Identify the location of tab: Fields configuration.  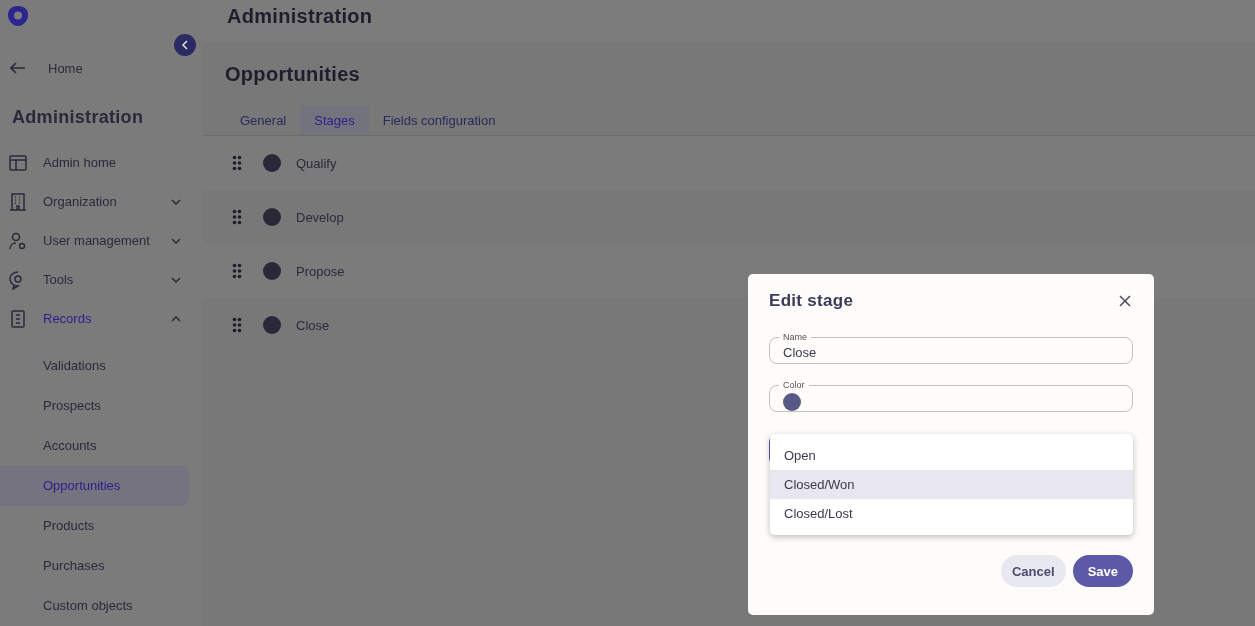
(439, 120).